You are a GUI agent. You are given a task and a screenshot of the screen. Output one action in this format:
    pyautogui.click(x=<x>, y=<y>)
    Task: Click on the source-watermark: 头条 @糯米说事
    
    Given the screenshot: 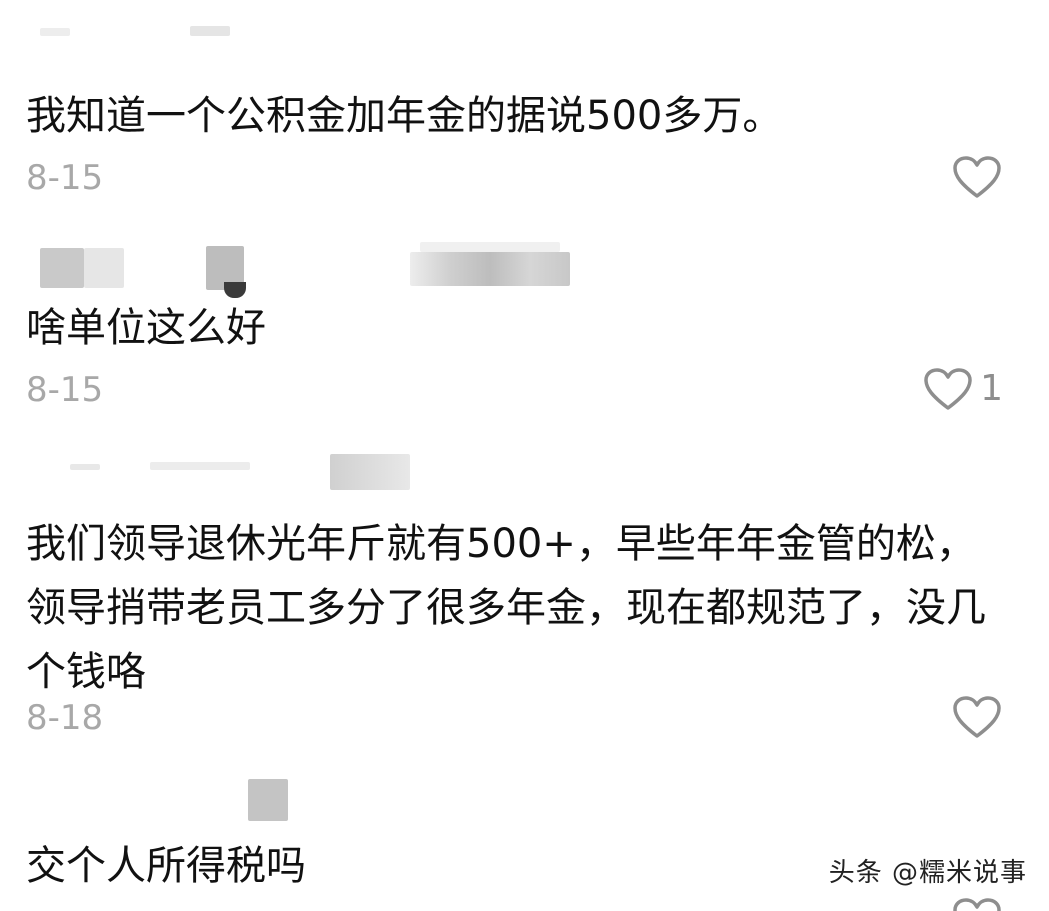 What is the action you would take?
    pyautogui.click(x=927, y=873)
    